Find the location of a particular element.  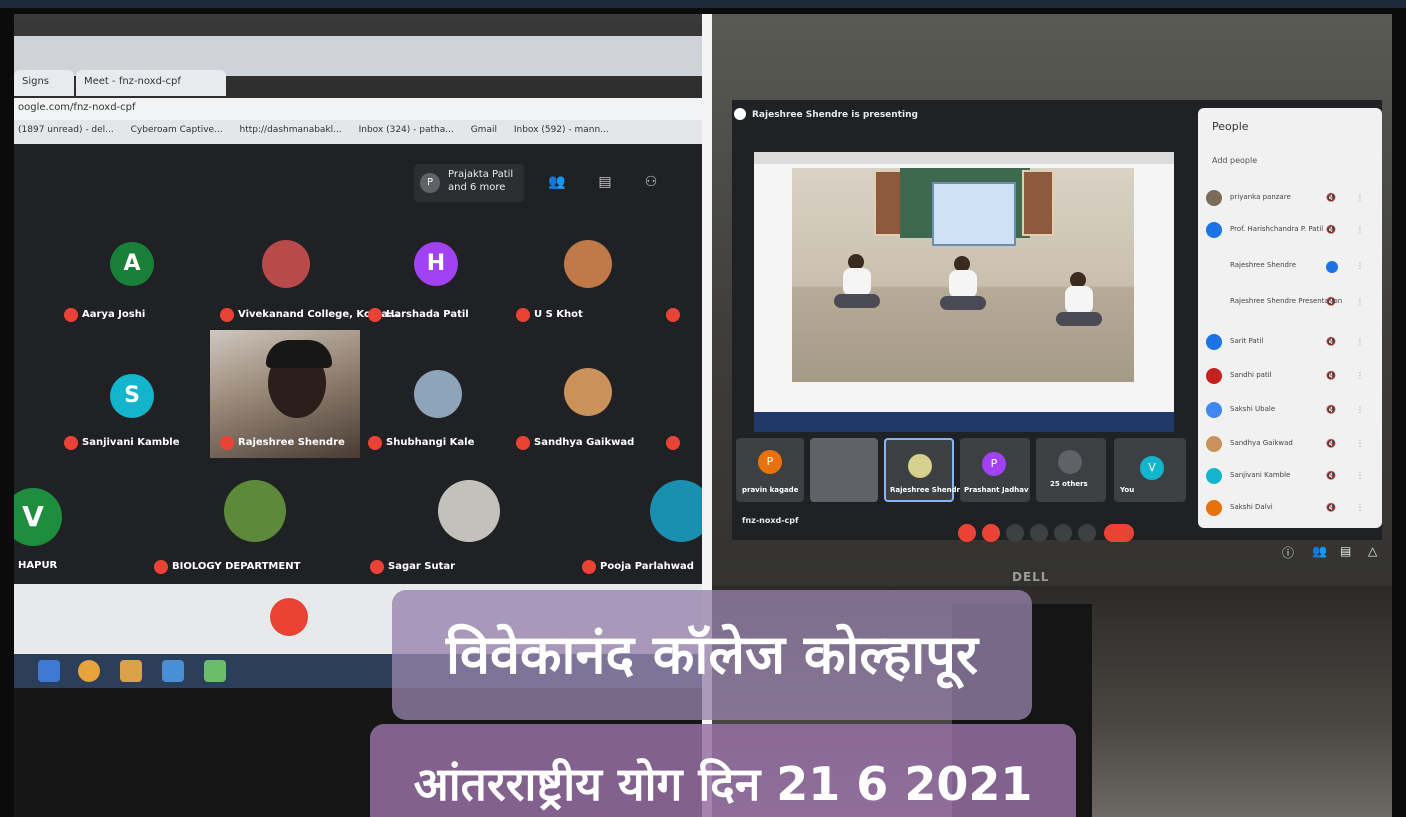

thumb-avatar is located at coordinates (920, 466).